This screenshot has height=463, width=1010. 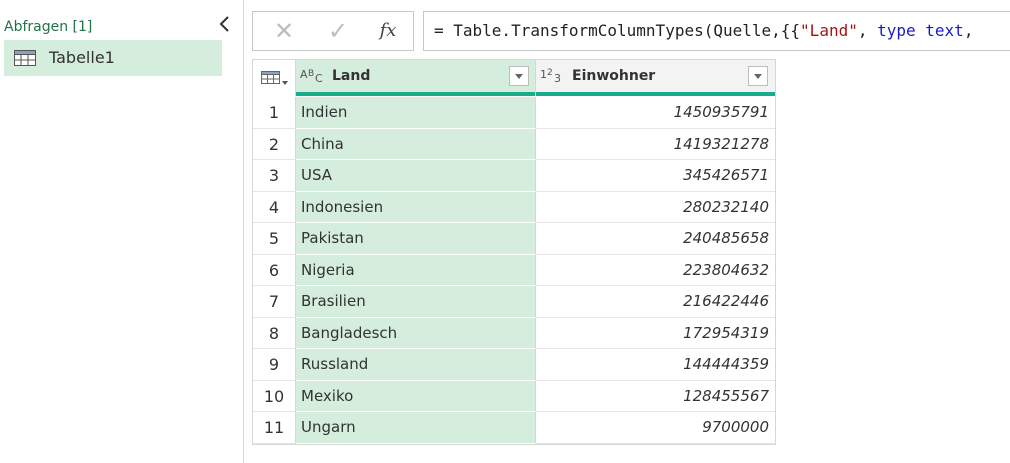 What do you see at coordinates (968, 30) in the screenshot?
I see `formula-tail: ,` at bounding box center [968, 30].